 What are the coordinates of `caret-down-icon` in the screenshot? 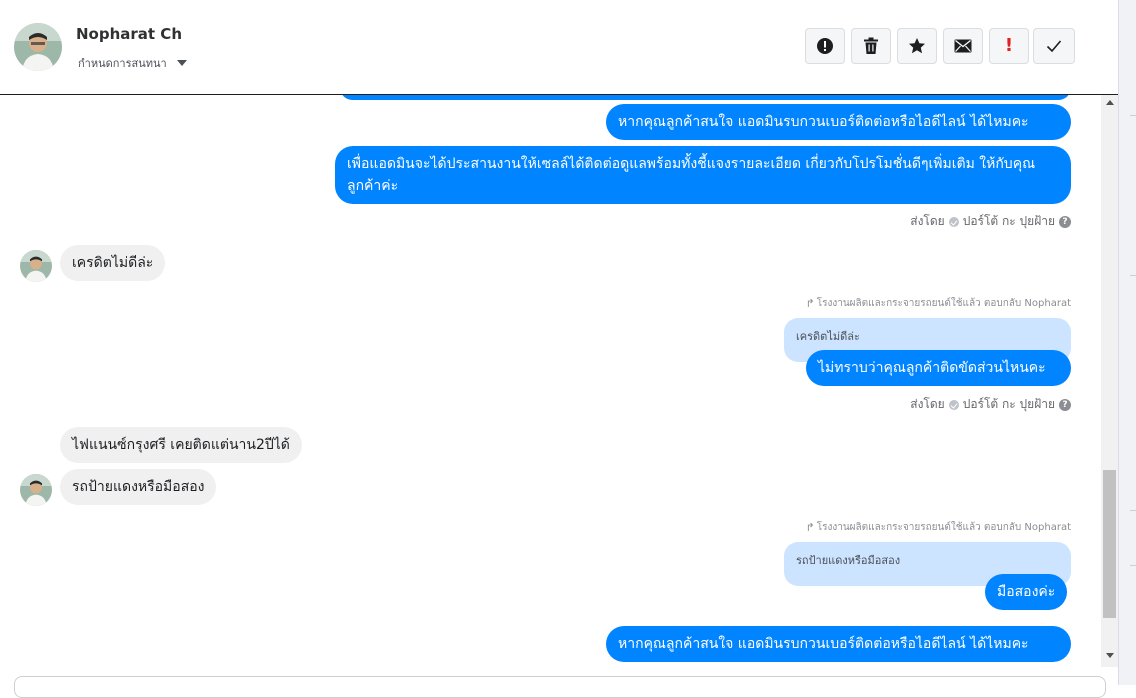 It's located at (181, 63).